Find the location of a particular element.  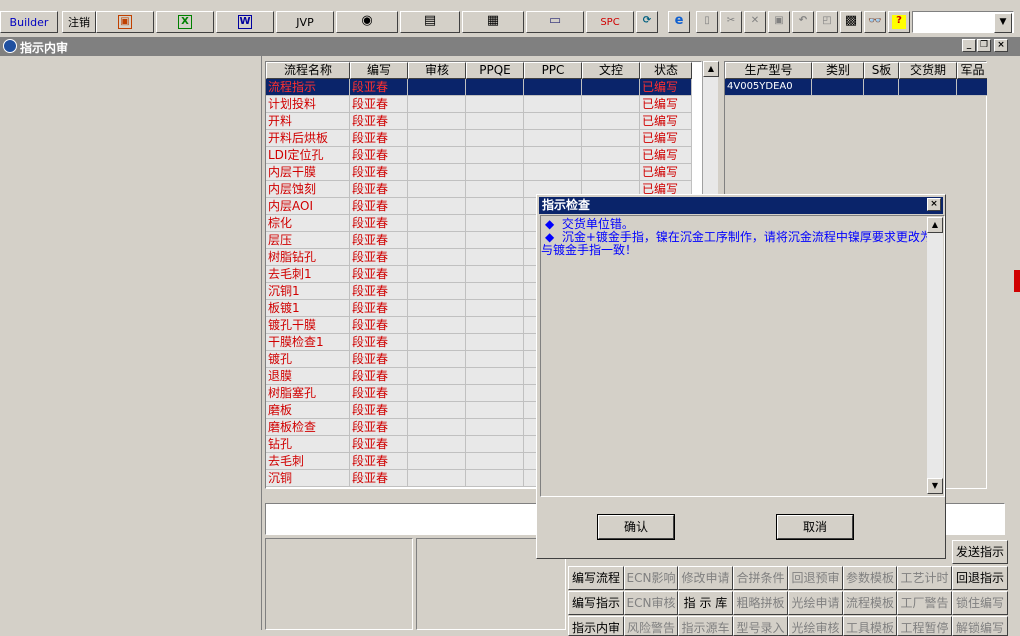

close-icon: × is located at coordinates (1001, 45).